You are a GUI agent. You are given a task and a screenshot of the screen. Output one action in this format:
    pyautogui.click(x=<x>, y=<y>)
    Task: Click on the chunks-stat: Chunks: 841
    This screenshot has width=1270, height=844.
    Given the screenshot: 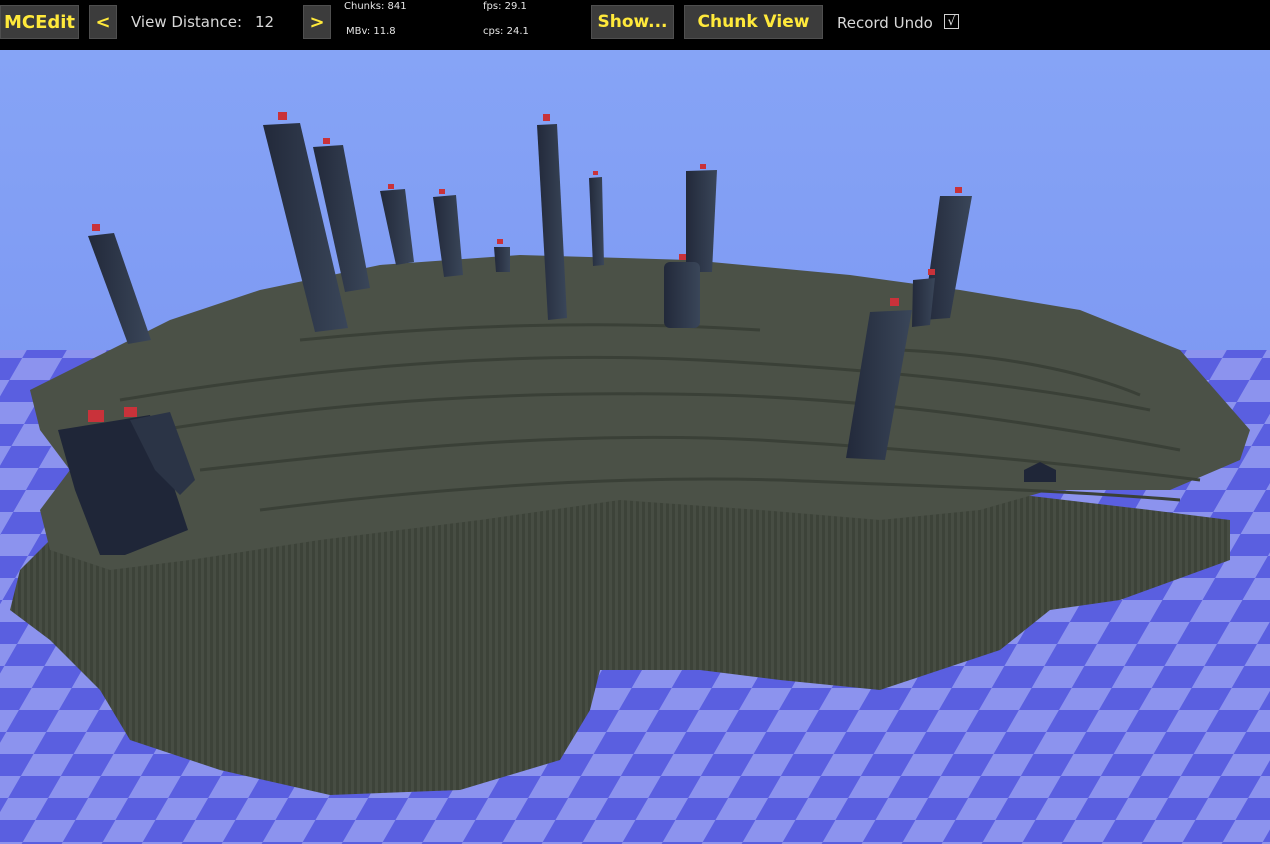 What is the action you would take?
    pyautogui.click(x=375, y=6)
    